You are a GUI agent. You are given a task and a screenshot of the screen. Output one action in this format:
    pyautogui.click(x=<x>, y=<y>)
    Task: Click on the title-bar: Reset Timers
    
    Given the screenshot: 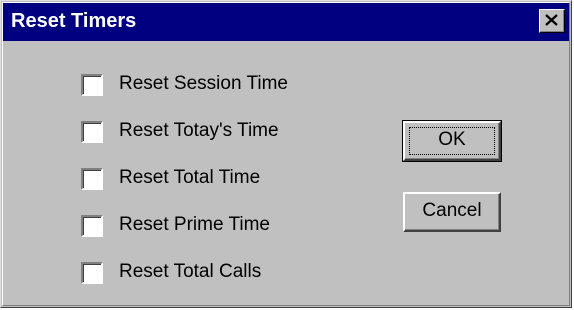 What is the action you would take?
    pyautogui.click(x=286, y=22)
    